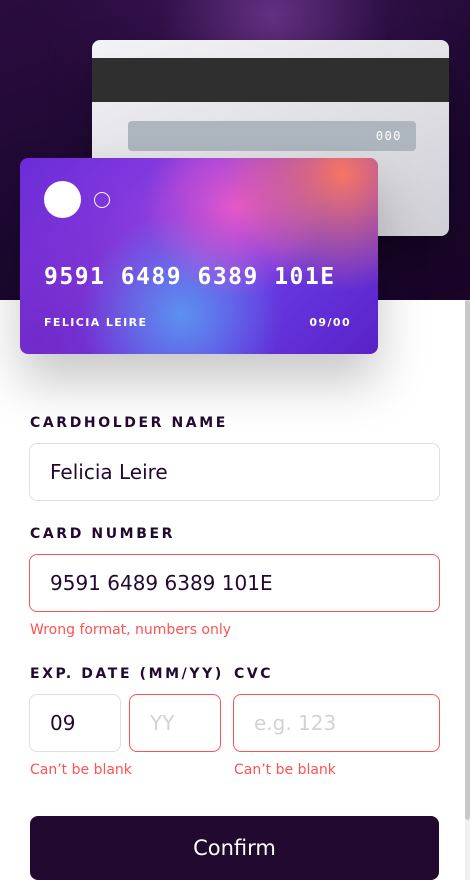  Describe the element at coordinates (102, 200) in the screenshot. I see `card-logo-circle-small` at that location.